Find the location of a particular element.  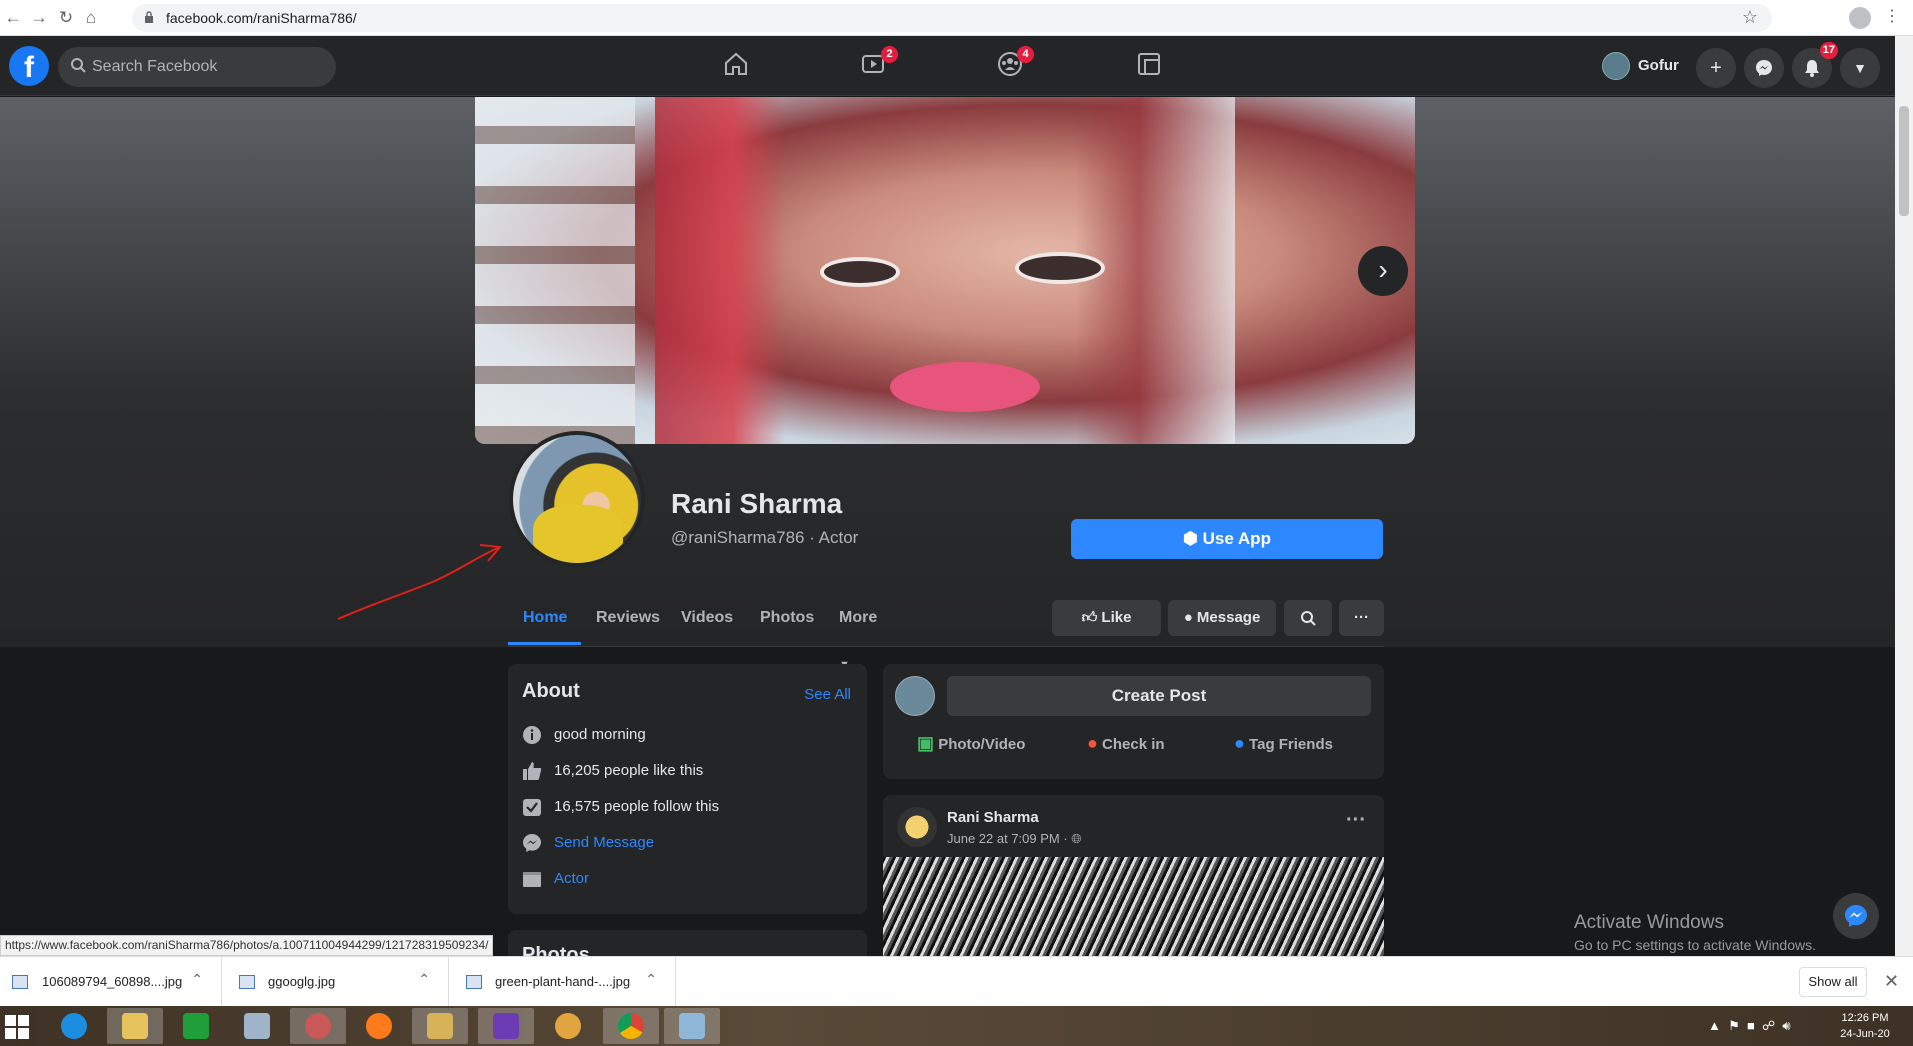

check-in-label: Check in is located at coordinates (1133, 744).